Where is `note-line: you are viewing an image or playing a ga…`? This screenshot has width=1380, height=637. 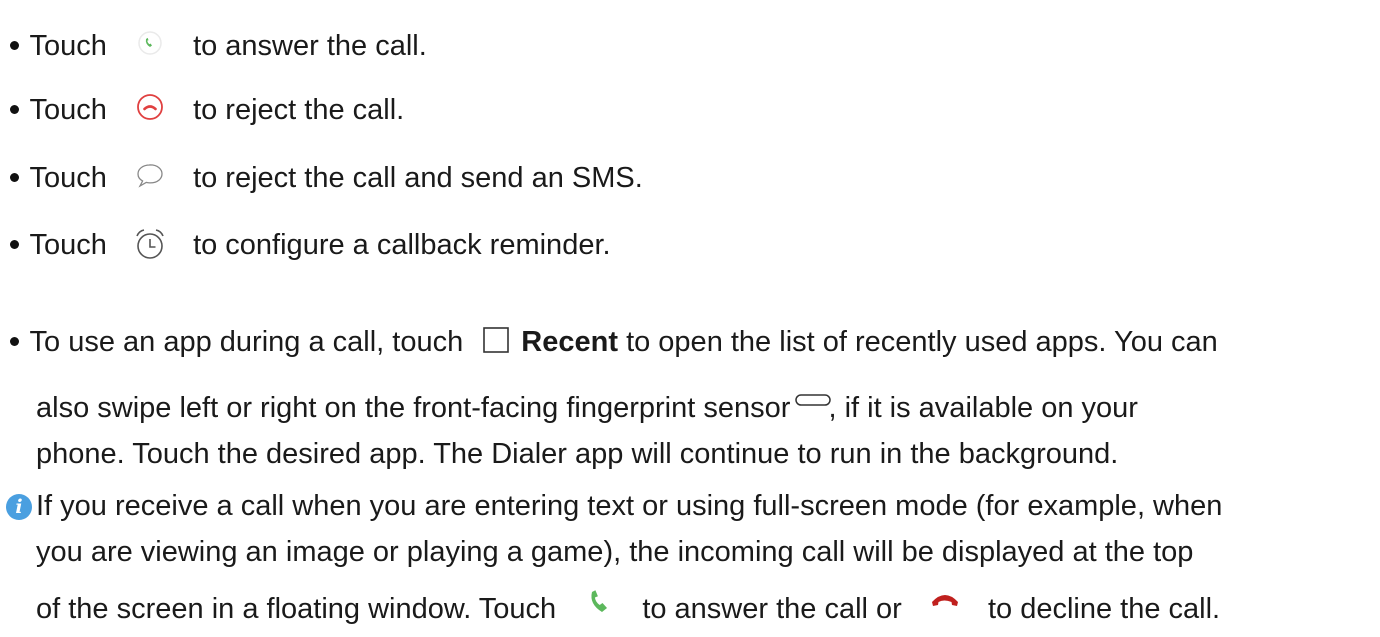 note-line: you are viewing an image or playing a ga… is located at coordinates (596, 552).